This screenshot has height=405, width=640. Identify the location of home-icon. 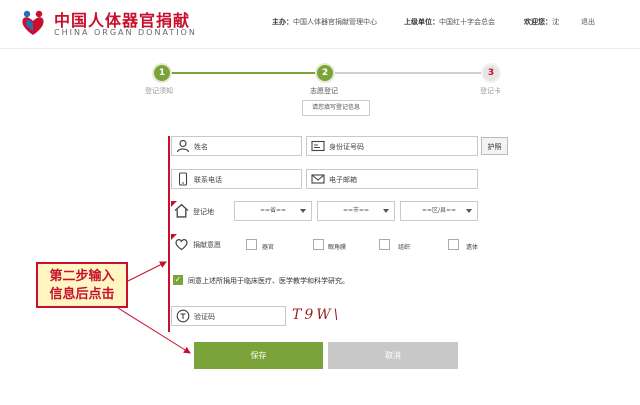
(181, 210).